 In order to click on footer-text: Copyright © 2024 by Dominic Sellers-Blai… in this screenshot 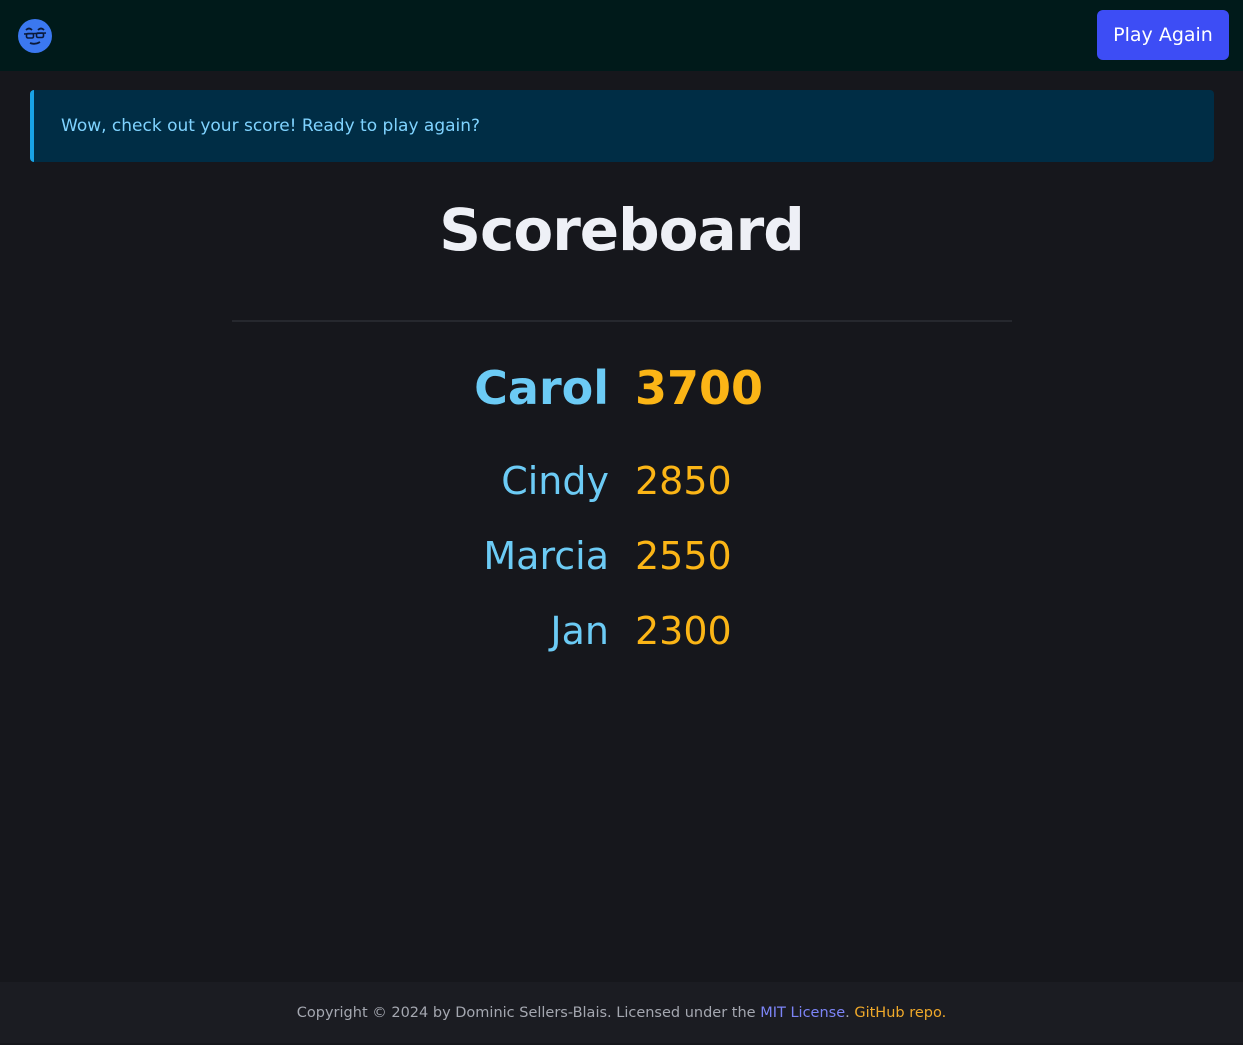, I will do `click(621, 1013)`.